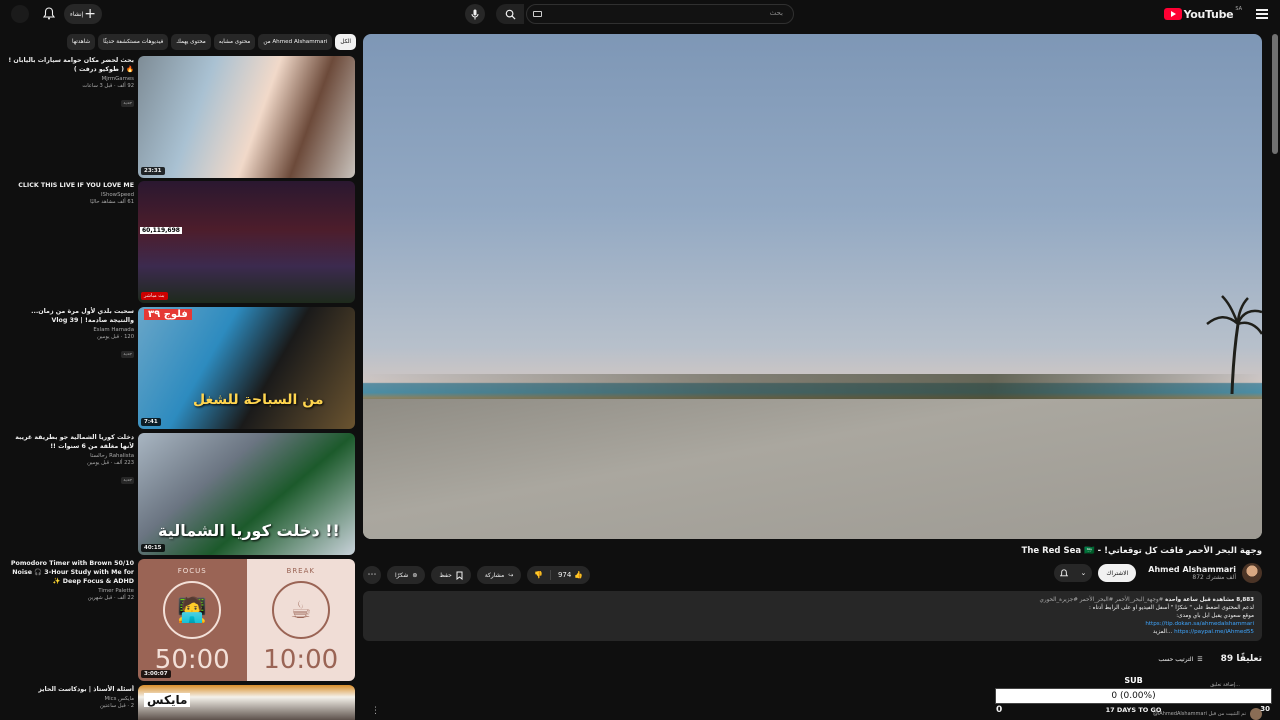 The image size is (1280, 720). I want to click on recommendation-channel: IShowSpeed, so click(71, 195).